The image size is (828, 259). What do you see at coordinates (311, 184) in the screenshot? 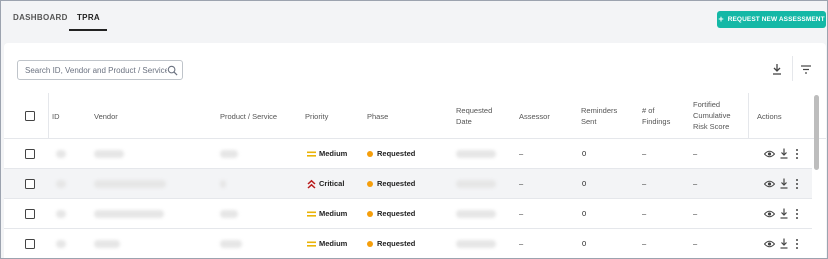
I see `double-chevron-up-icon` at bounding box center [311, 184].